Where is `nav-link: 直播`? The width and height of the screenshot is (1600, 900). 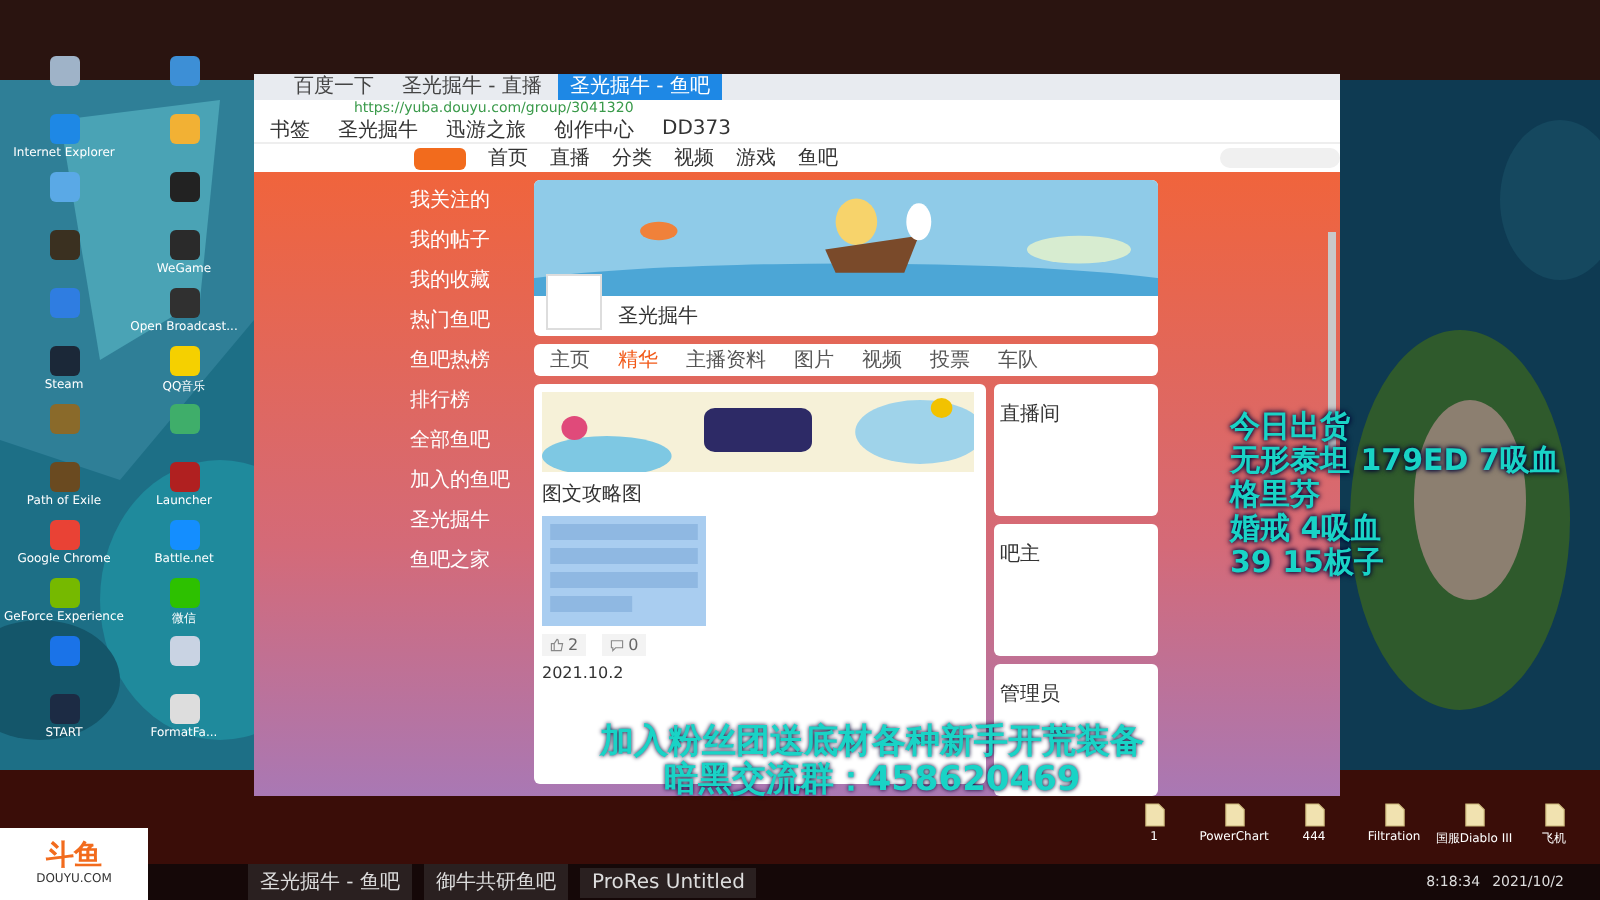 nav-link: 直播 is located at coordinates (570, 158).